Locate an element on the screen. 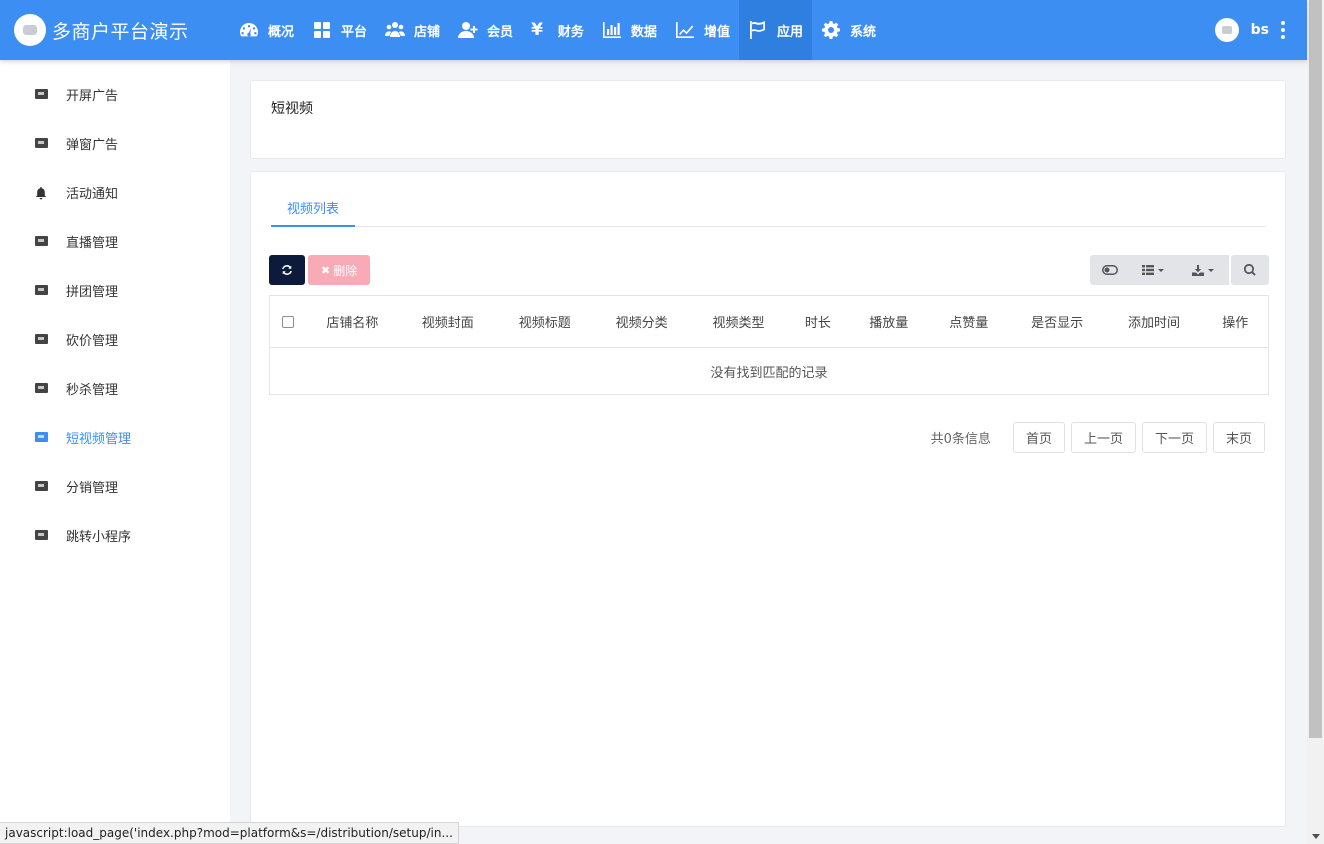 Image resolution: width=1324 pixels, height=844 pixels. last-page-button: 末页 is located at coordinates (1238, 437).